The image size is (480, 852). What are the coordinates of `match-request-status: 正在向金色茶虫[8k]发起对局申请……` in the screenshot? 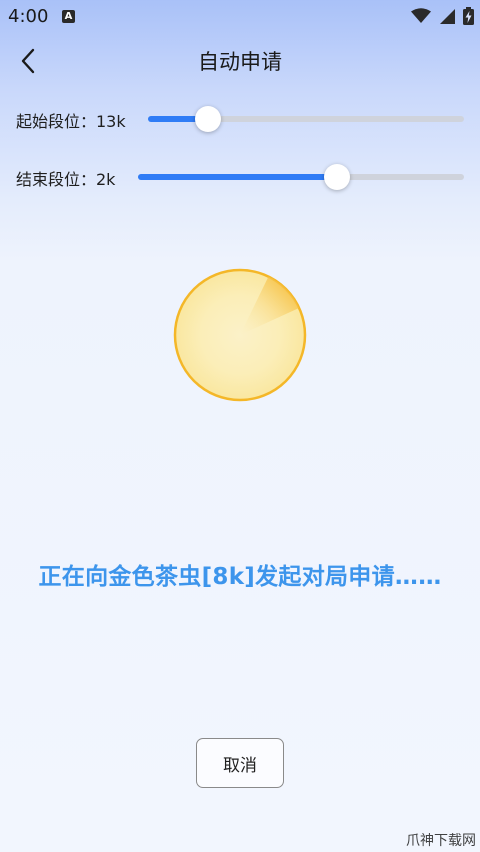 It's located at (240, 577).